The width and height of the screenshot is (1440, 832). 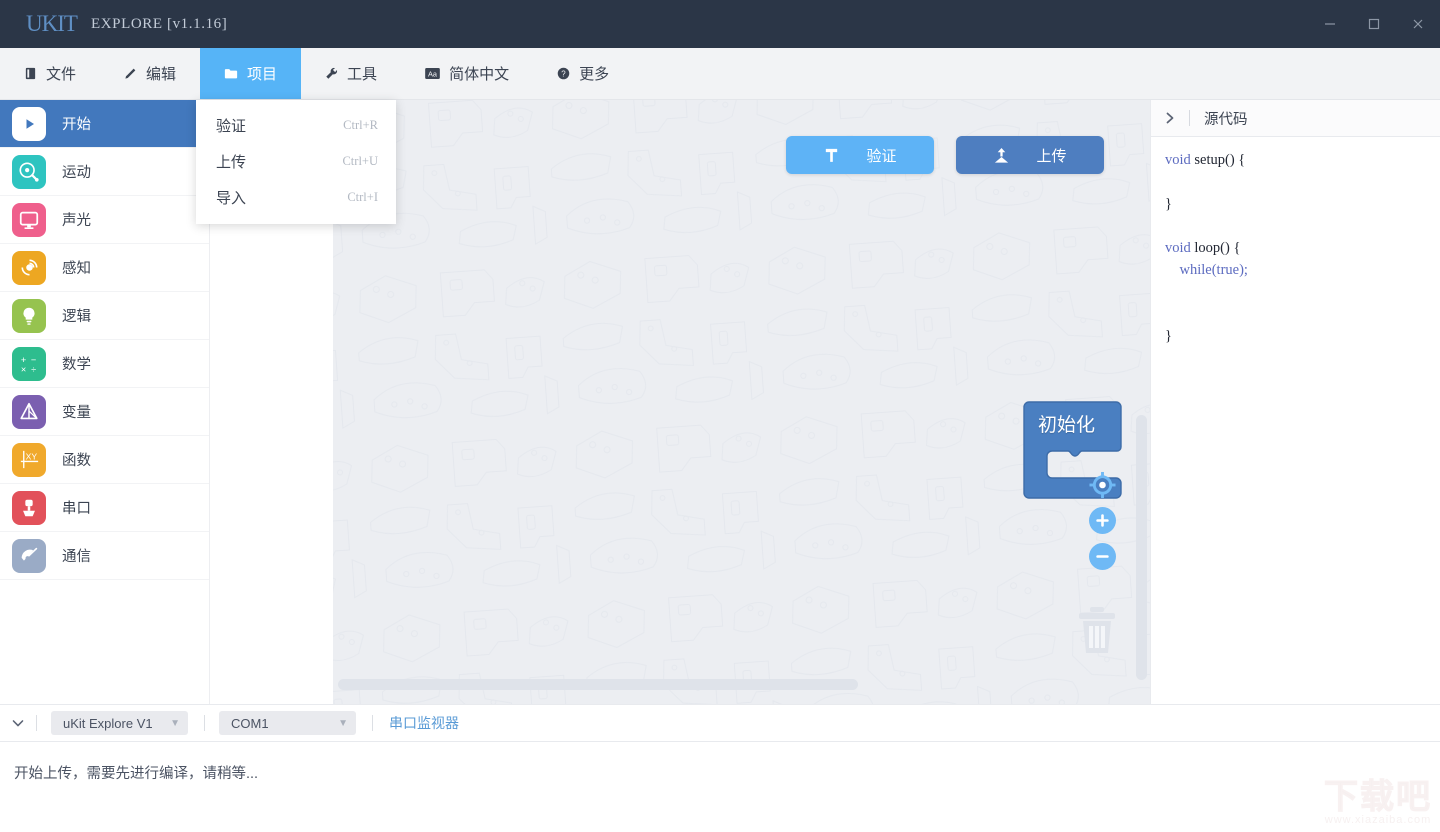 I want to click on svg-text: Aa, so click(x=433, y=73).